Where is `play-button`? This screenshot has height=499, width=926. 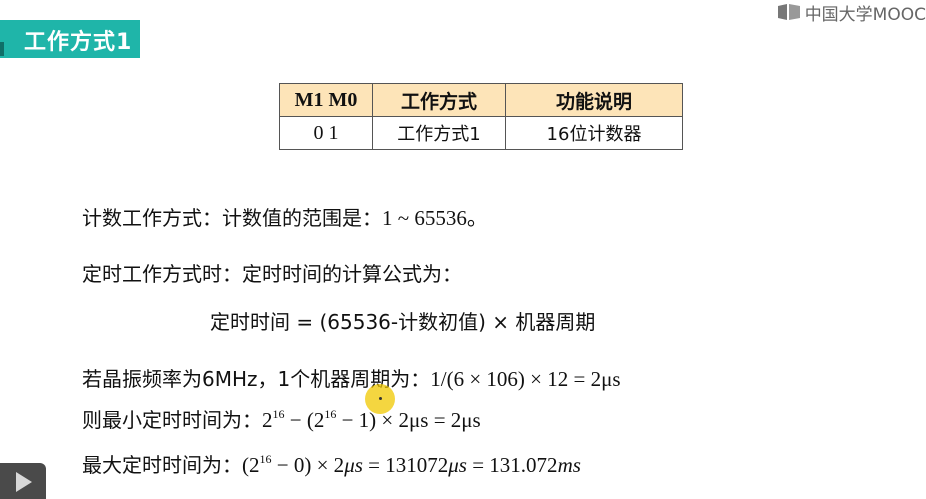 play-button is located at coordinates (23, 481).